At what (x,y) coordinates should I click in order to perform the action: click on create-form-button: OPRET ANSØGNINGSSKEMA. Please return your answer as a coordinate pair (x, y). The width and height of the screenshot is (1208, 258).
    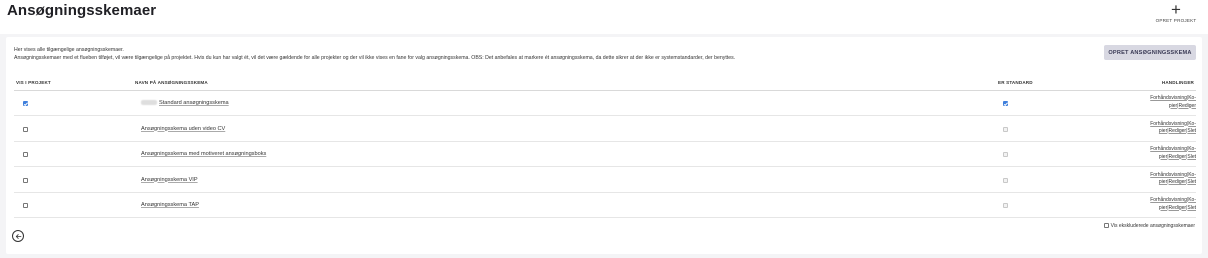
    Looking at the image, I should click on (1150, 52).